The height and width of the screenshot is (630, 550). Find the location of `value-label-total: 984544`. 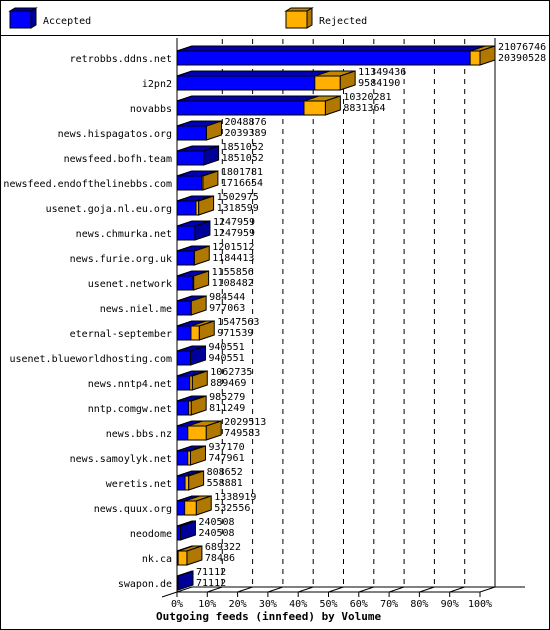

value-label-total: 984544 is located at coordinates (227, 297).